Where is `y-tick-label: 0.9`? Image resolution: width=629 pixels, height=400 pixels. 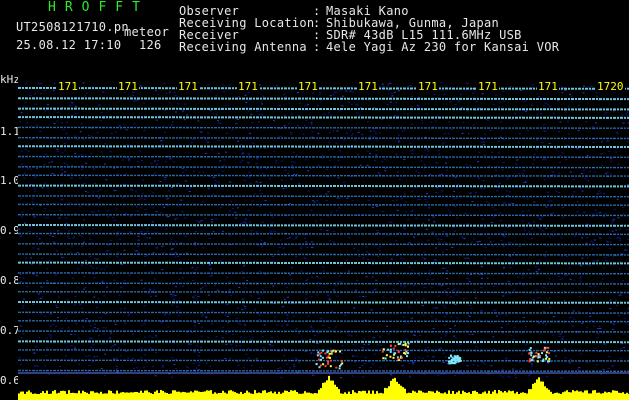
y-tick-label: 0.9 is located at coordinates (10, 230).